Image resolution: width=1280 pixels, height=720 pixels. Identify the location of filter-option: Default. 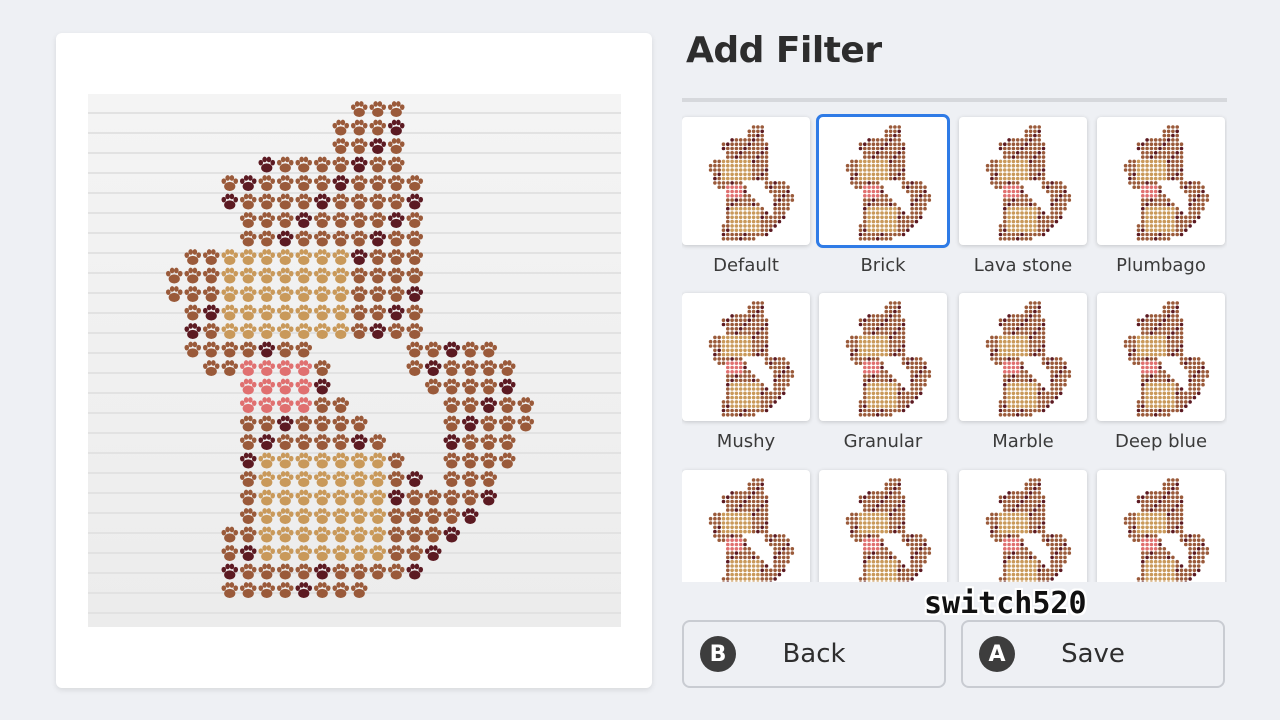
(746, 196).